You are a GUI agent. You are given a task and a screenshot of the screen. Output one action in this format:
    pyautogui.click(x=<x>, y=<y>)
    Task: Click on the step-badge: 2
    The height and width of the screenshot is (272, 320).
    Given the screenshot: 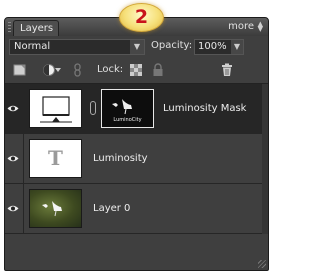 What is the action you would take?
    pyautogui.click(x=141, y=17)
    